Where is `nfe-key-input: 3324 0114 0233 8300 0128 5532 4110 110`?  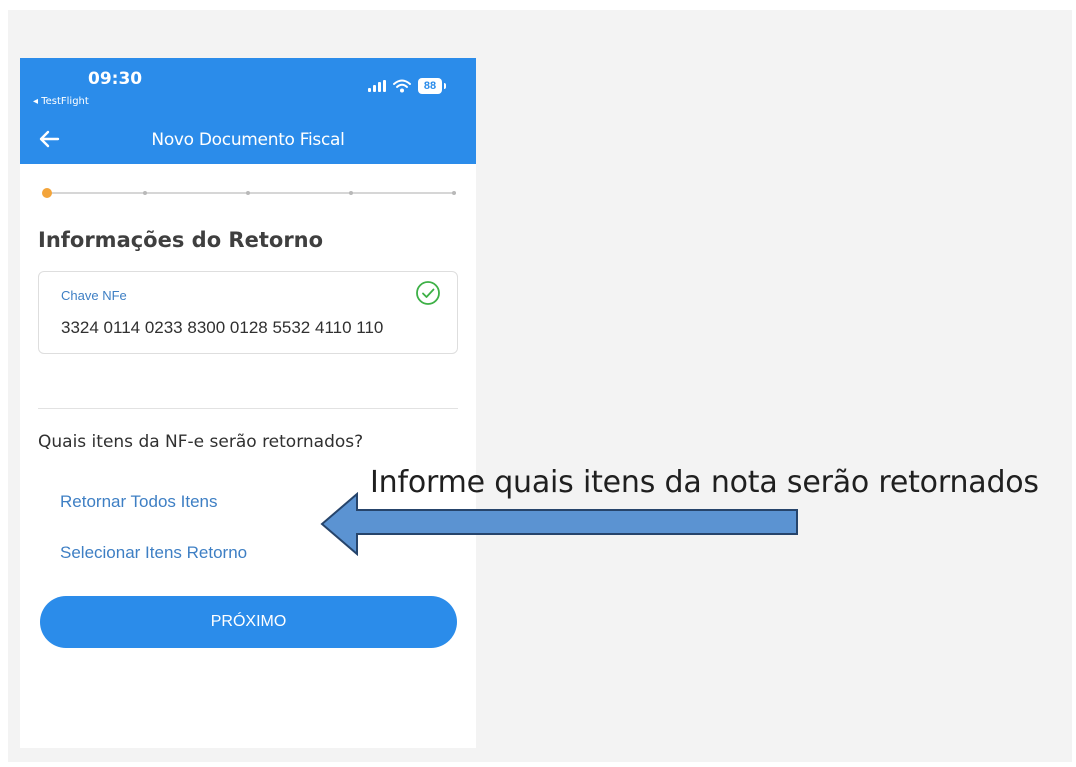 nfe-key-input: 3324 0114 0233 8300 0128 5532 4110 110 is located at coordinates (238, 328).